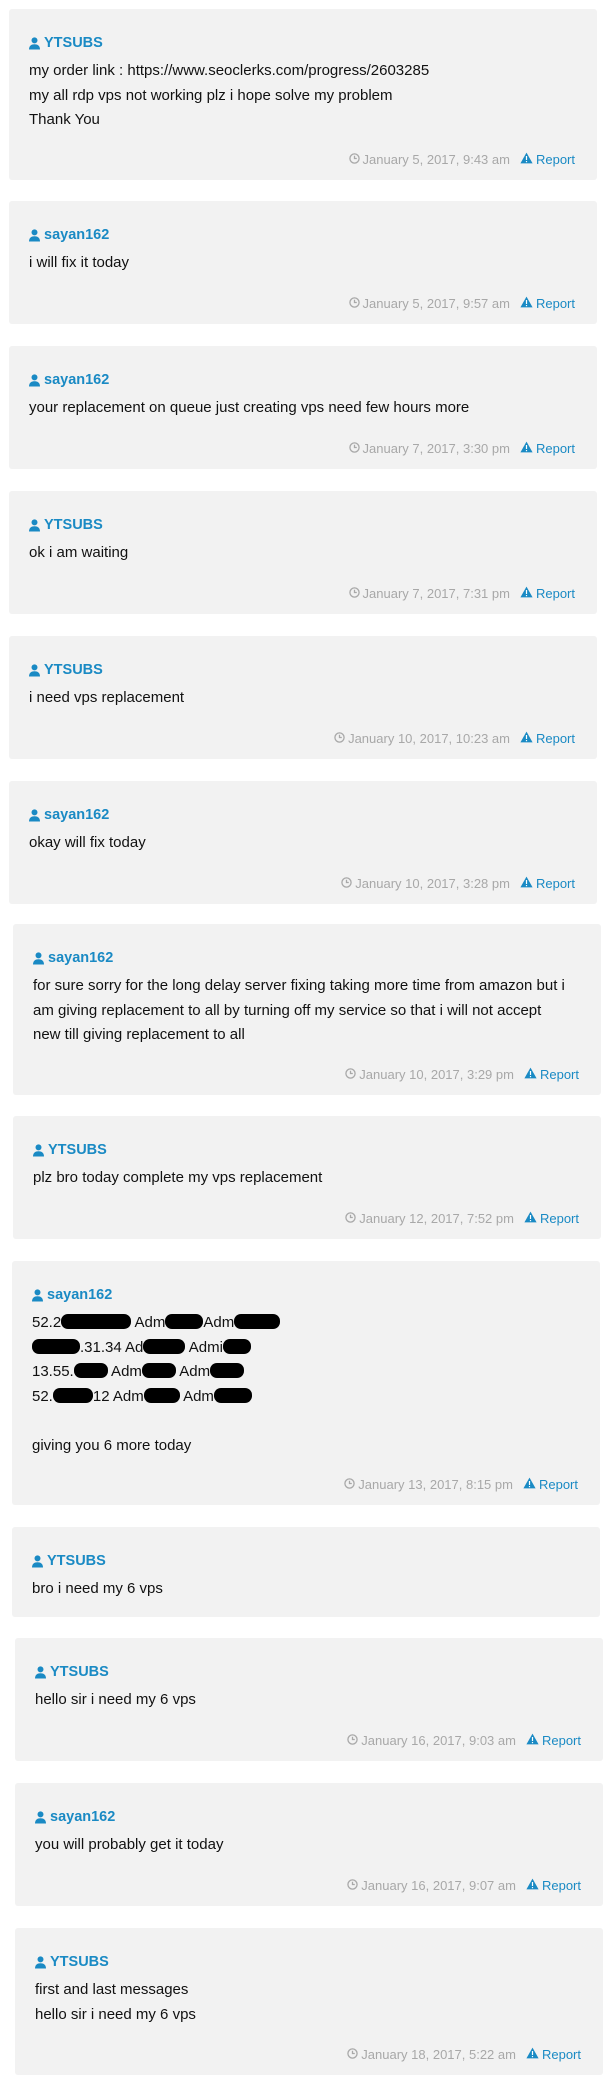 Image resolution: width=612 pixels, height=2083 pixels. Describe the element at coordinates (204, 1347) in the screenshot. I see `text-segment: Admi` at that location.